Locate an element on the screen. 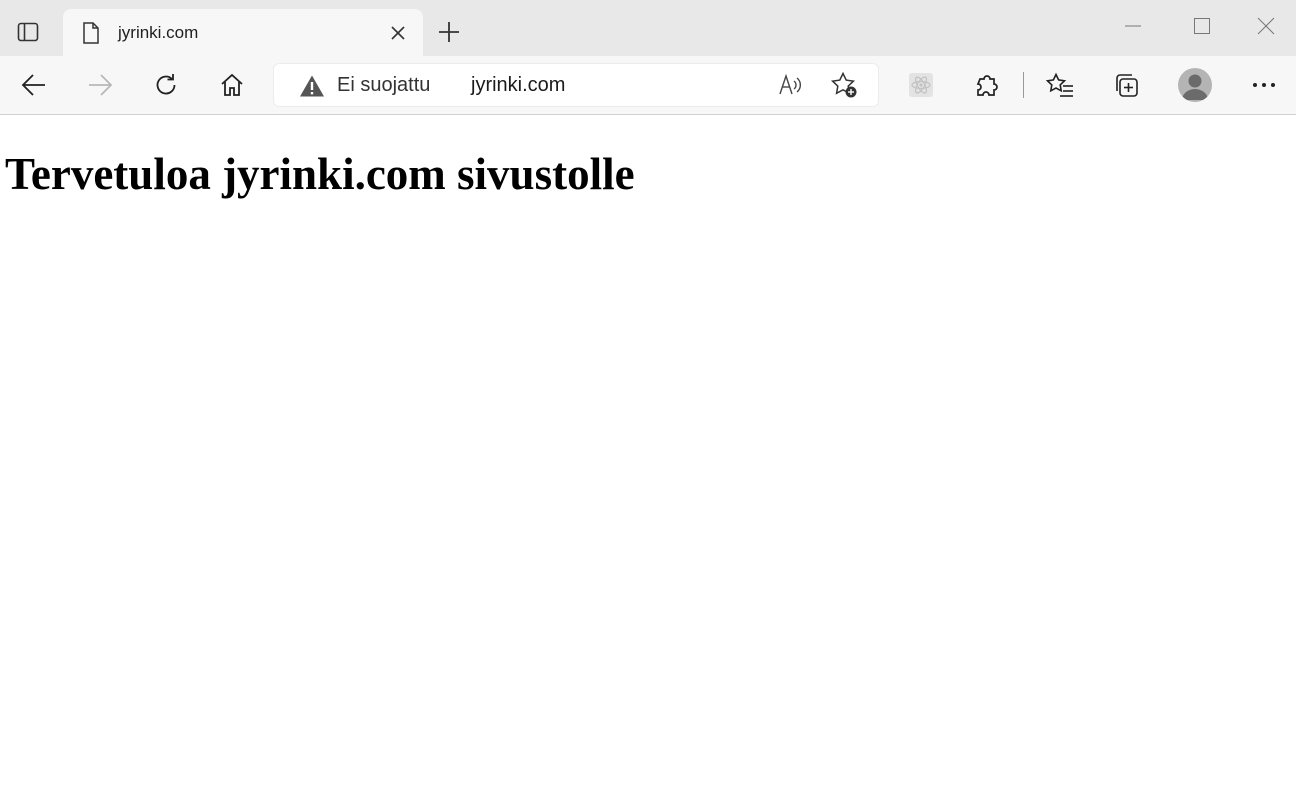  refresh-icon is located at coordinates (166, 85).